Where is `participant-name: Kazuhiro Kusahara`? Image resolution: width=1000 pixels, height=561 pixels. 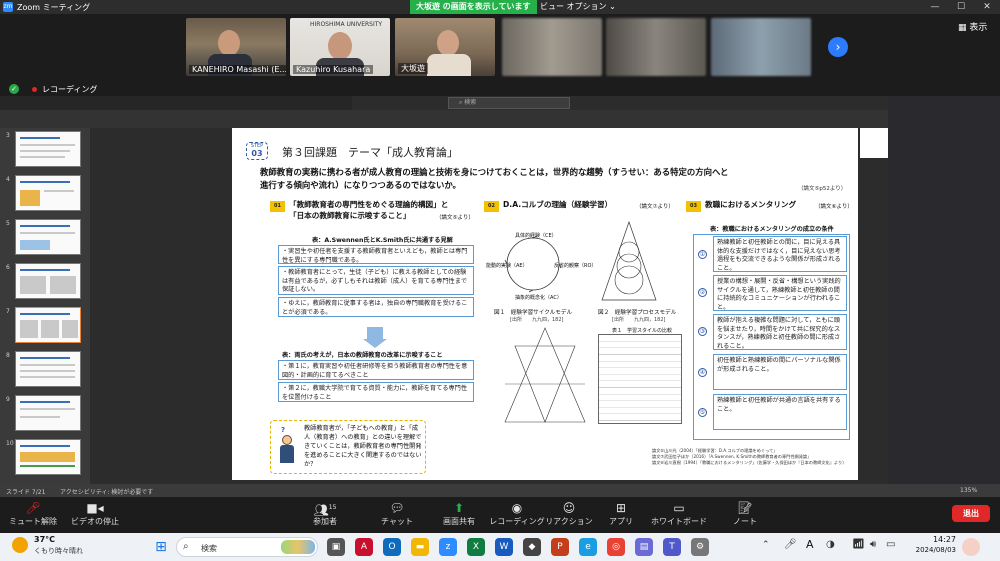
participant-name: Kazuhiro Kusahara is located at coordinates (333, 69).